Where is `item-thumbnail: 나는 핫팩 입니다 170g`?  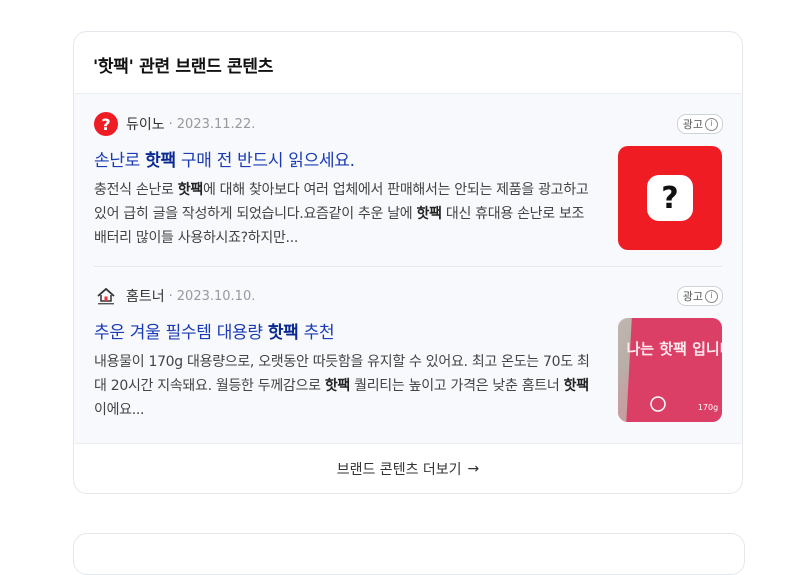 item-thumbnail: 나는 핫팩 입니다 170g is located at coordinates (670, 370).